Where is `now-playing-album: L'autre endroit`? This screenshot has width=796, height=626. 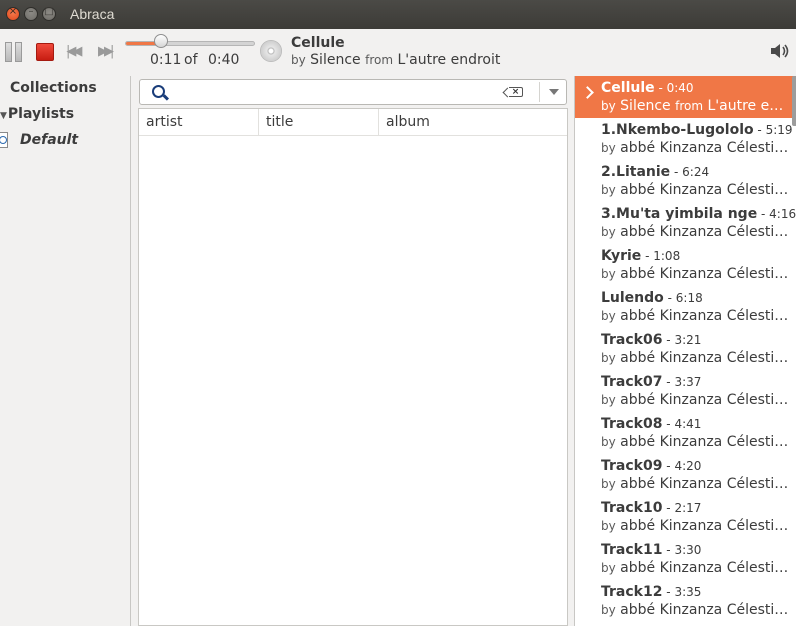
now-playing-album: L'autre endroit is located at coordinates (449, 60).